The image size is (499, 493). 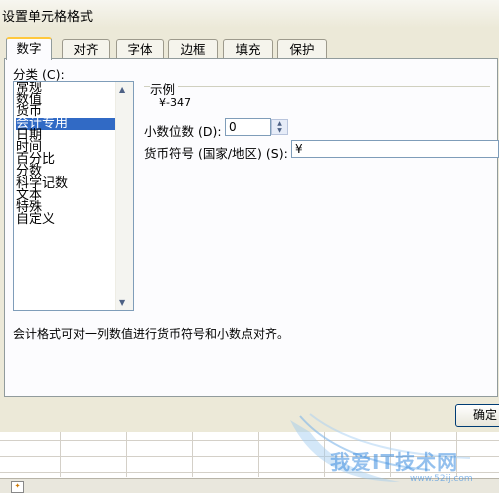 I want to click on tab-border: 边框, so click(x=193, y=48).